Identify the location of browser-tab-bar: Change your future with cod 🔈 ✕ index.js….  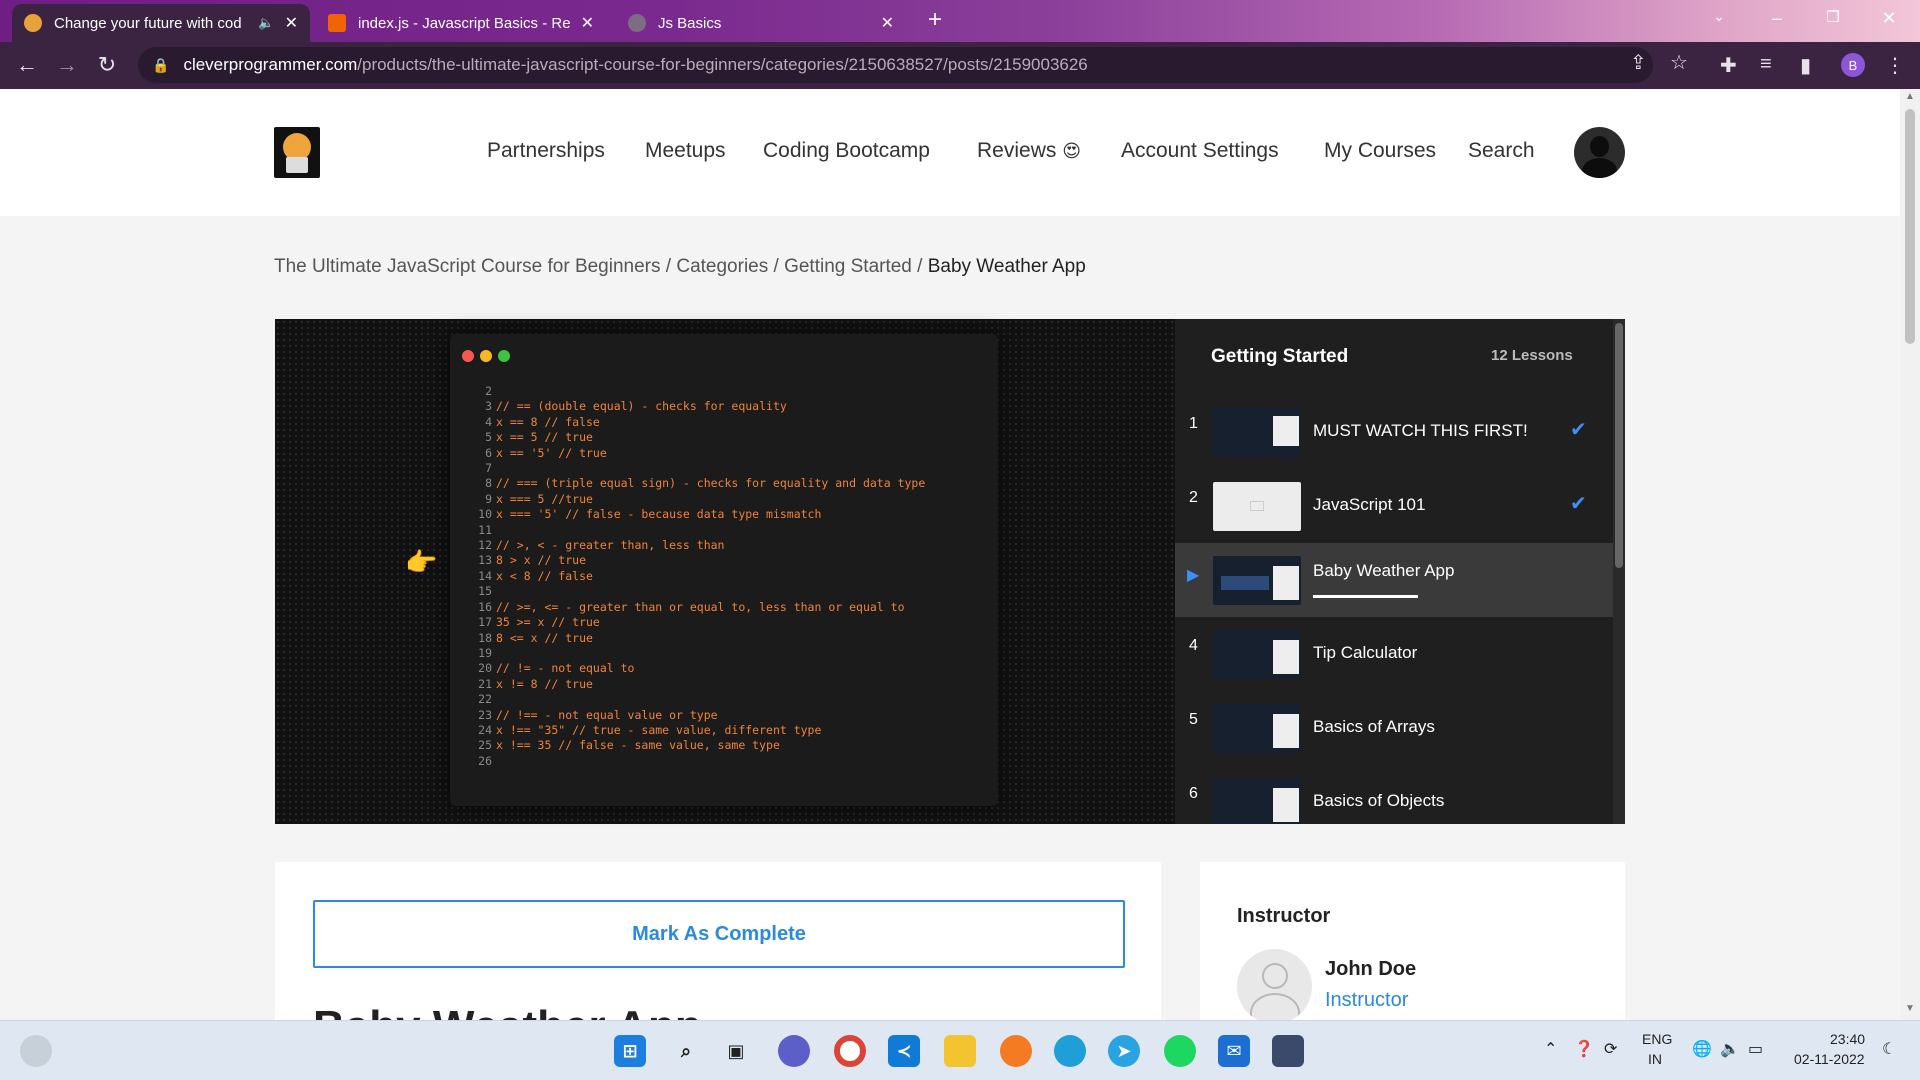
(960, 21).